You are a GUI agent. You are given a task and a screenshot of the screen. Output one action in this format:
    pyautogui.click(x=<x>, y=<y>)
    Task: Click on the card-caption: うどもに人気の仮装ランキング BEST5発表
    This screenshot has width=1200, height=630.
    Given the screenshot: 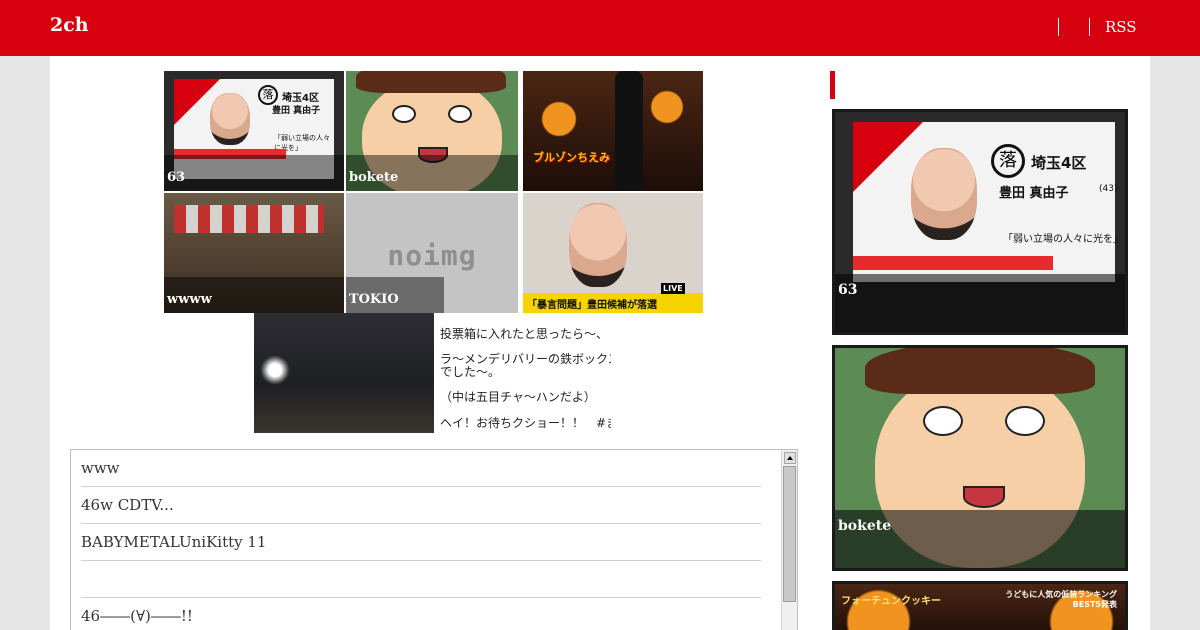 What is the action you would take?
    pyautogui.click(x=1061, y=599)
    